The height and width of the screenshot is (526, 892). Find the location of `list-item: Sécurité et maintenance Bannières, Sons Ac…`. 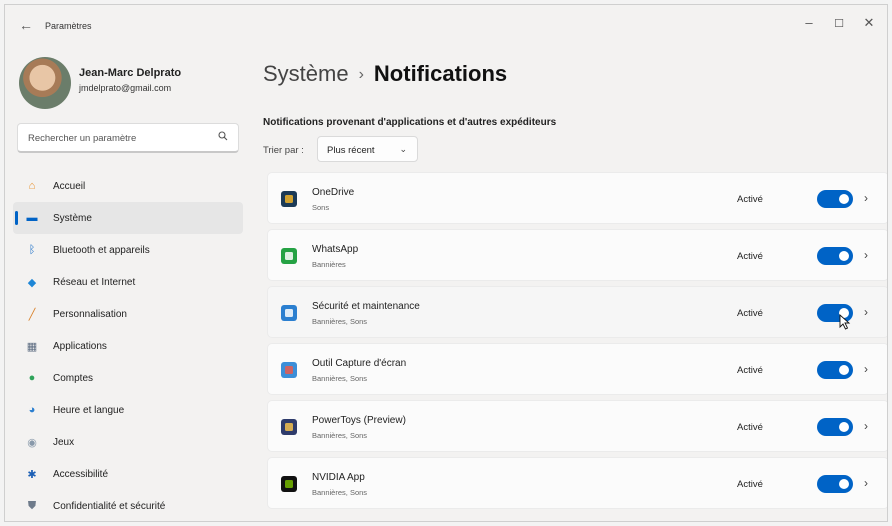

list-item: Sécurité et maintenance Bannières, Sons Ac… is located at coordinates (577, 312).